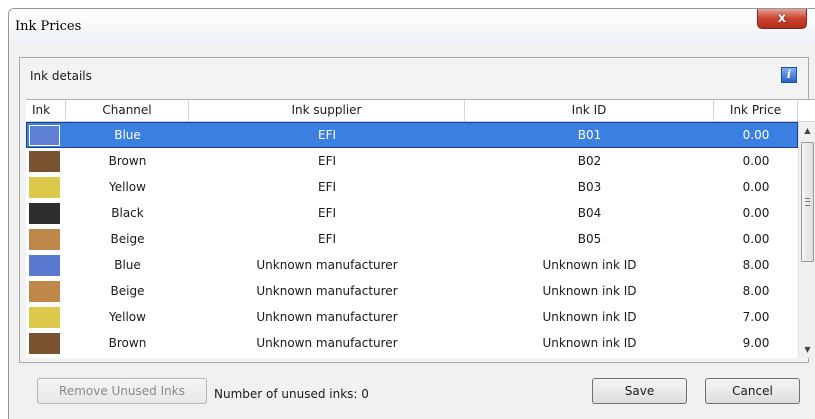 The width and height of the screenshot is (815, 419). I want to click on column-header-channel: Channel, so click(127, 110).